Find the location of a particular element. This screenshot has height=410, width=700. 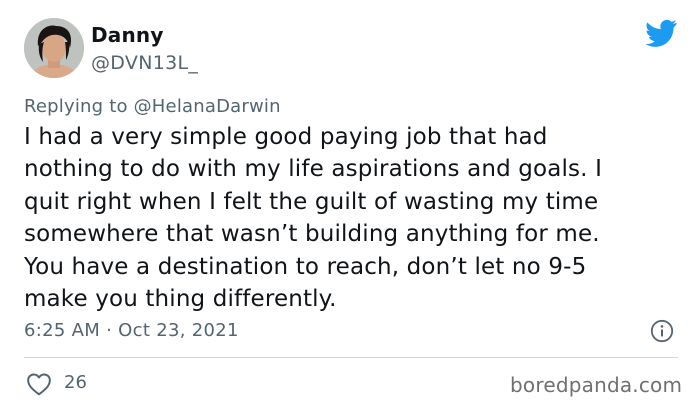

info-icon is located at coordinates (662, 331).